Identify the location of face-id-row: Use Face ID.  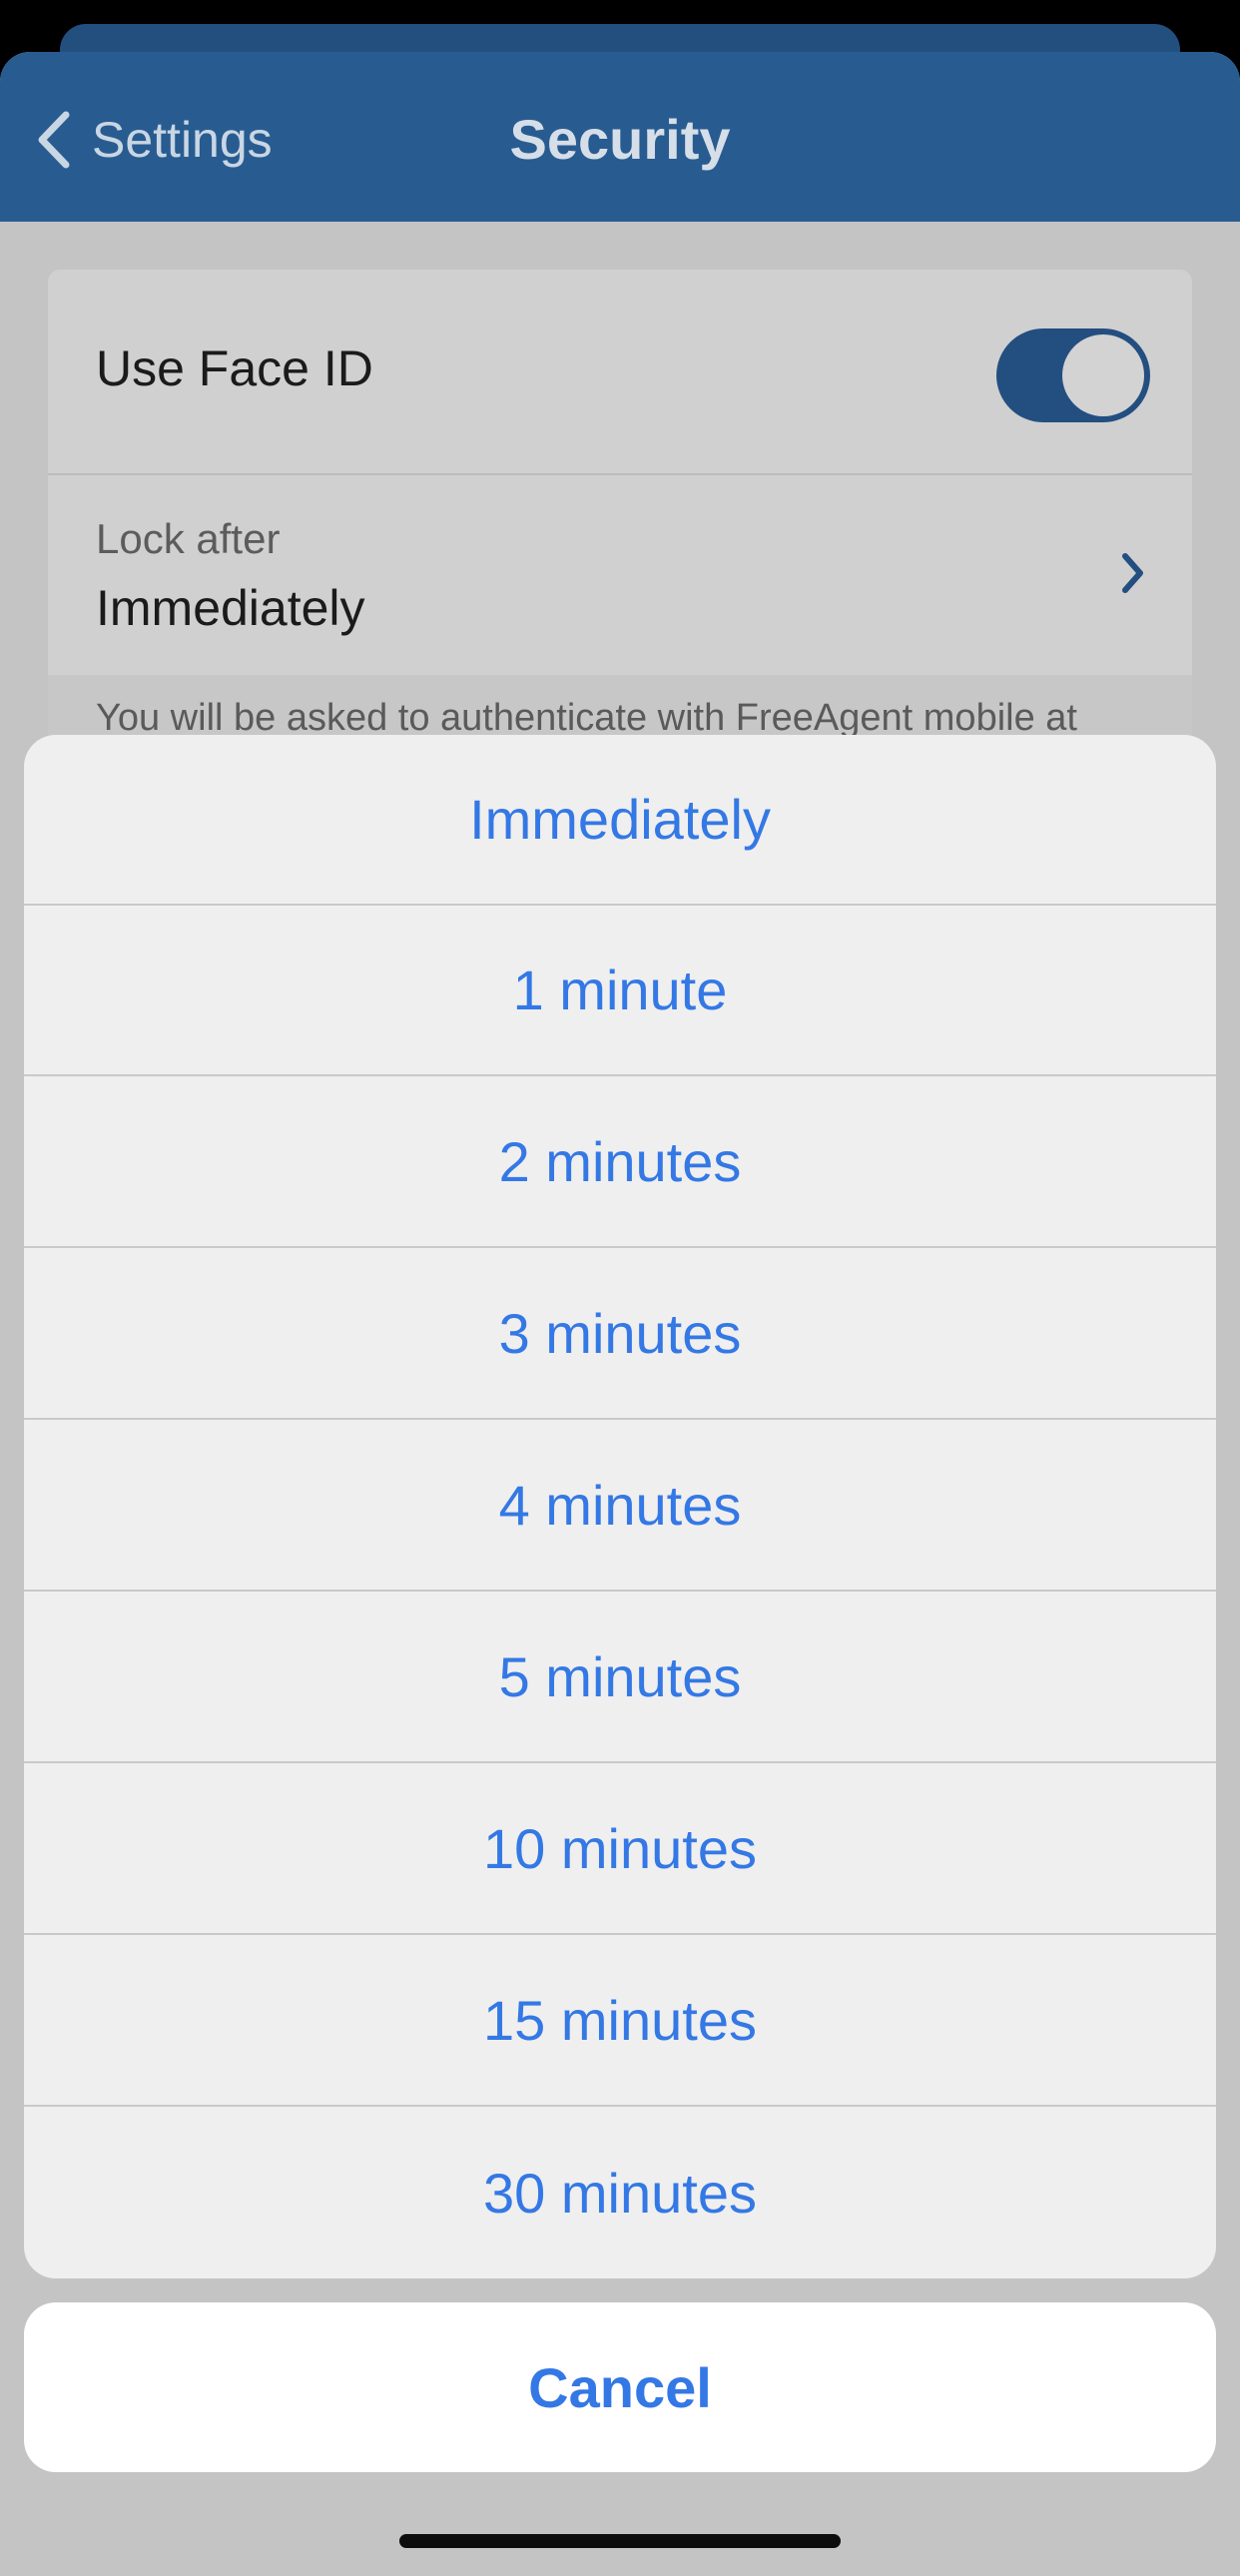
(620, 372).